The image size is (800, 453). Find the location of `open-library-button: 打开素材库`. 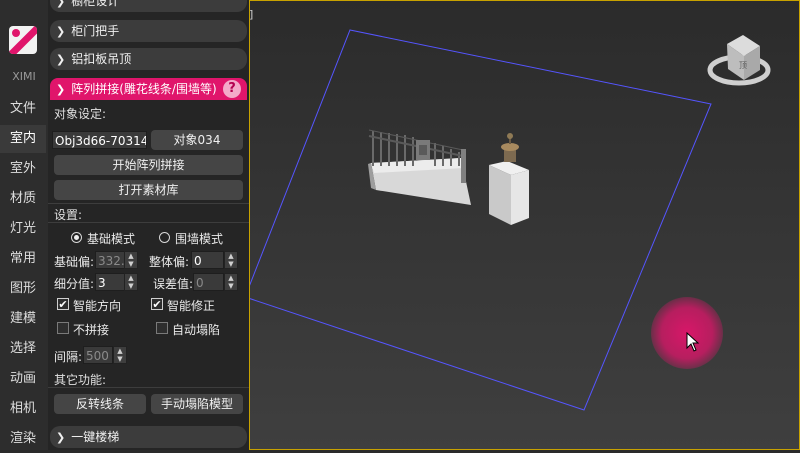

open-library-button: 打开素材库 is located at coordinates (148, 190).